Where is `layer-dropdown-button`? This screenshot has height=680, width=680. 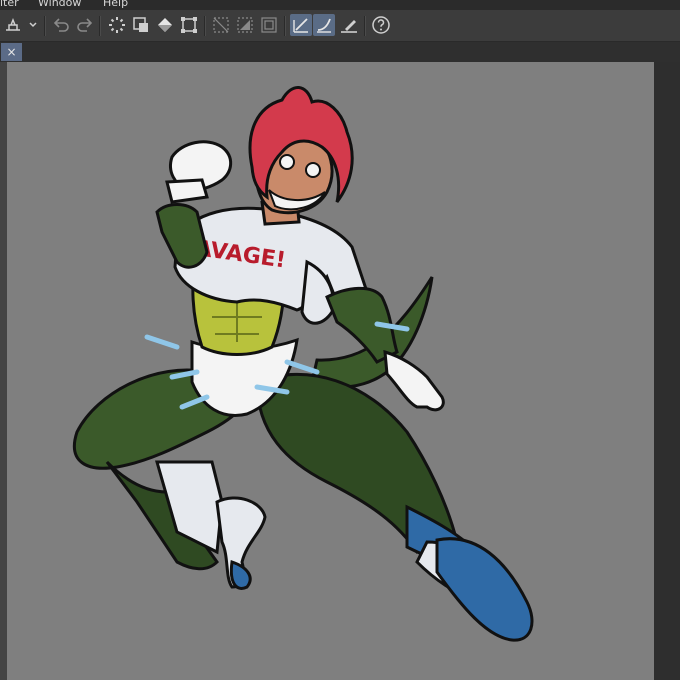
layer-dropdown-button is located at coordinates (21, 25).